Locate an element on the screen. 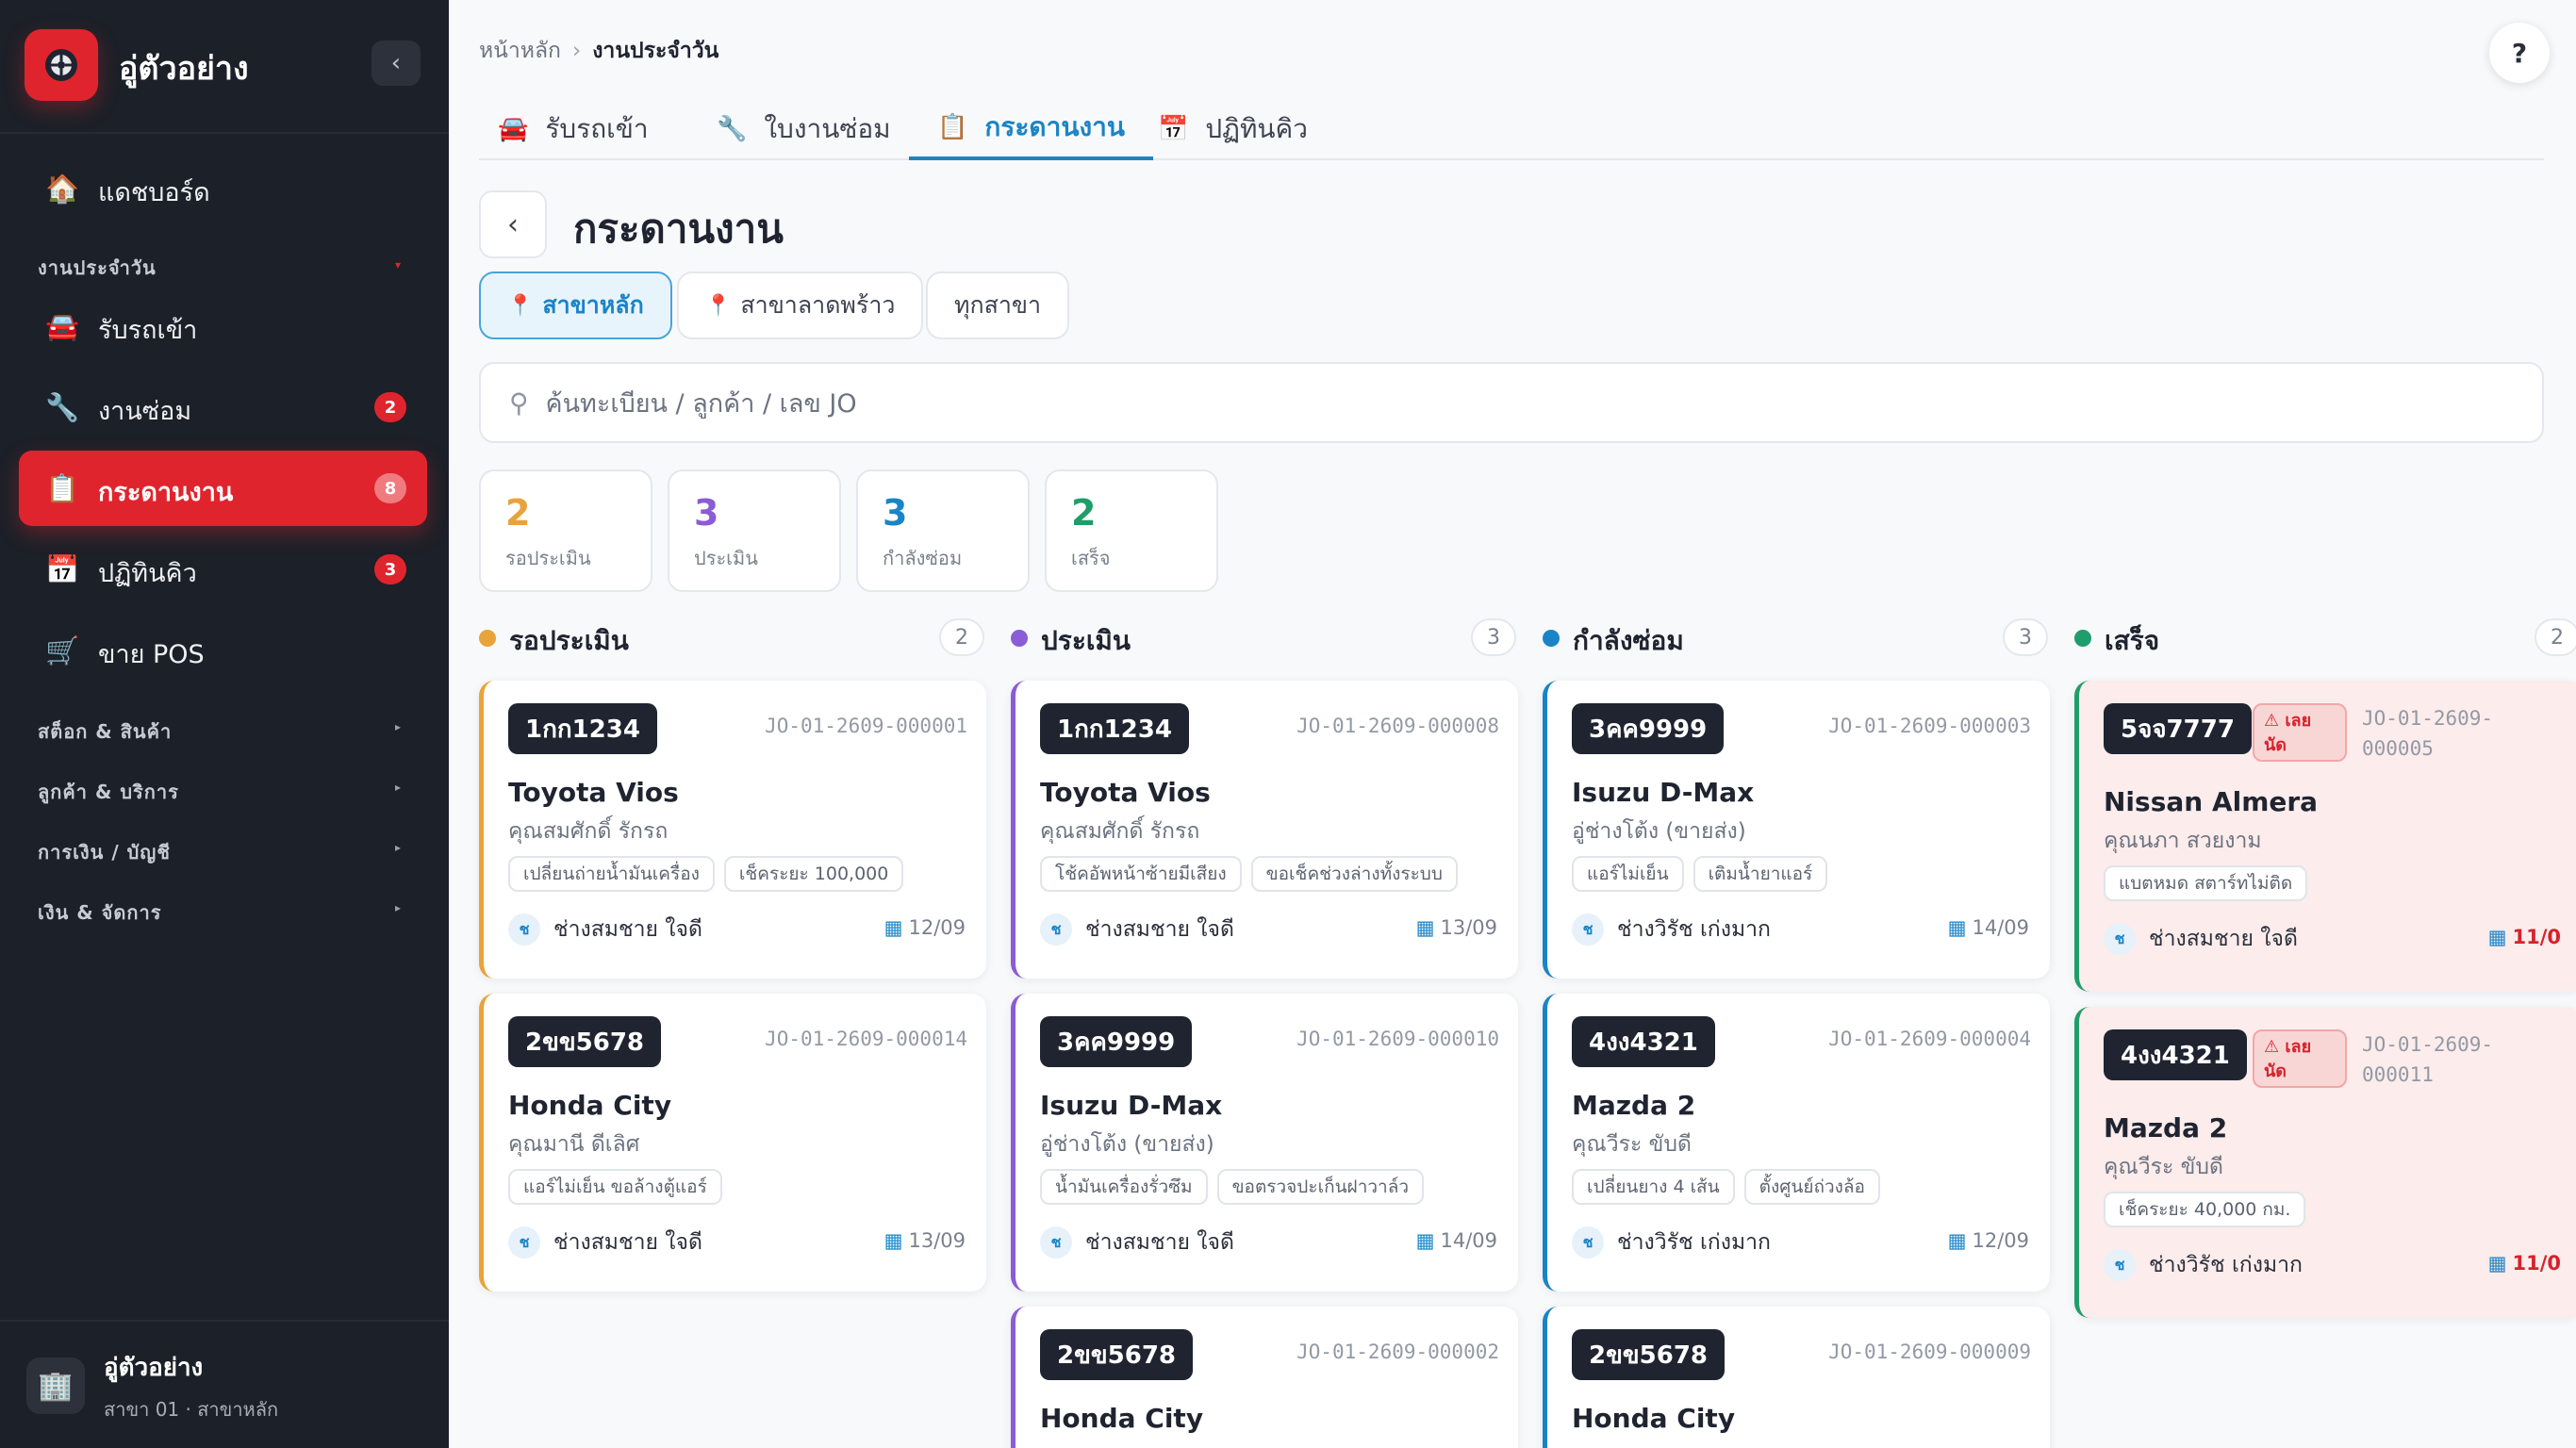 This screenshot has width=2576, height=1448. job-order-prefix: JO-01-2609- is located at coordinates (2428, 1044).